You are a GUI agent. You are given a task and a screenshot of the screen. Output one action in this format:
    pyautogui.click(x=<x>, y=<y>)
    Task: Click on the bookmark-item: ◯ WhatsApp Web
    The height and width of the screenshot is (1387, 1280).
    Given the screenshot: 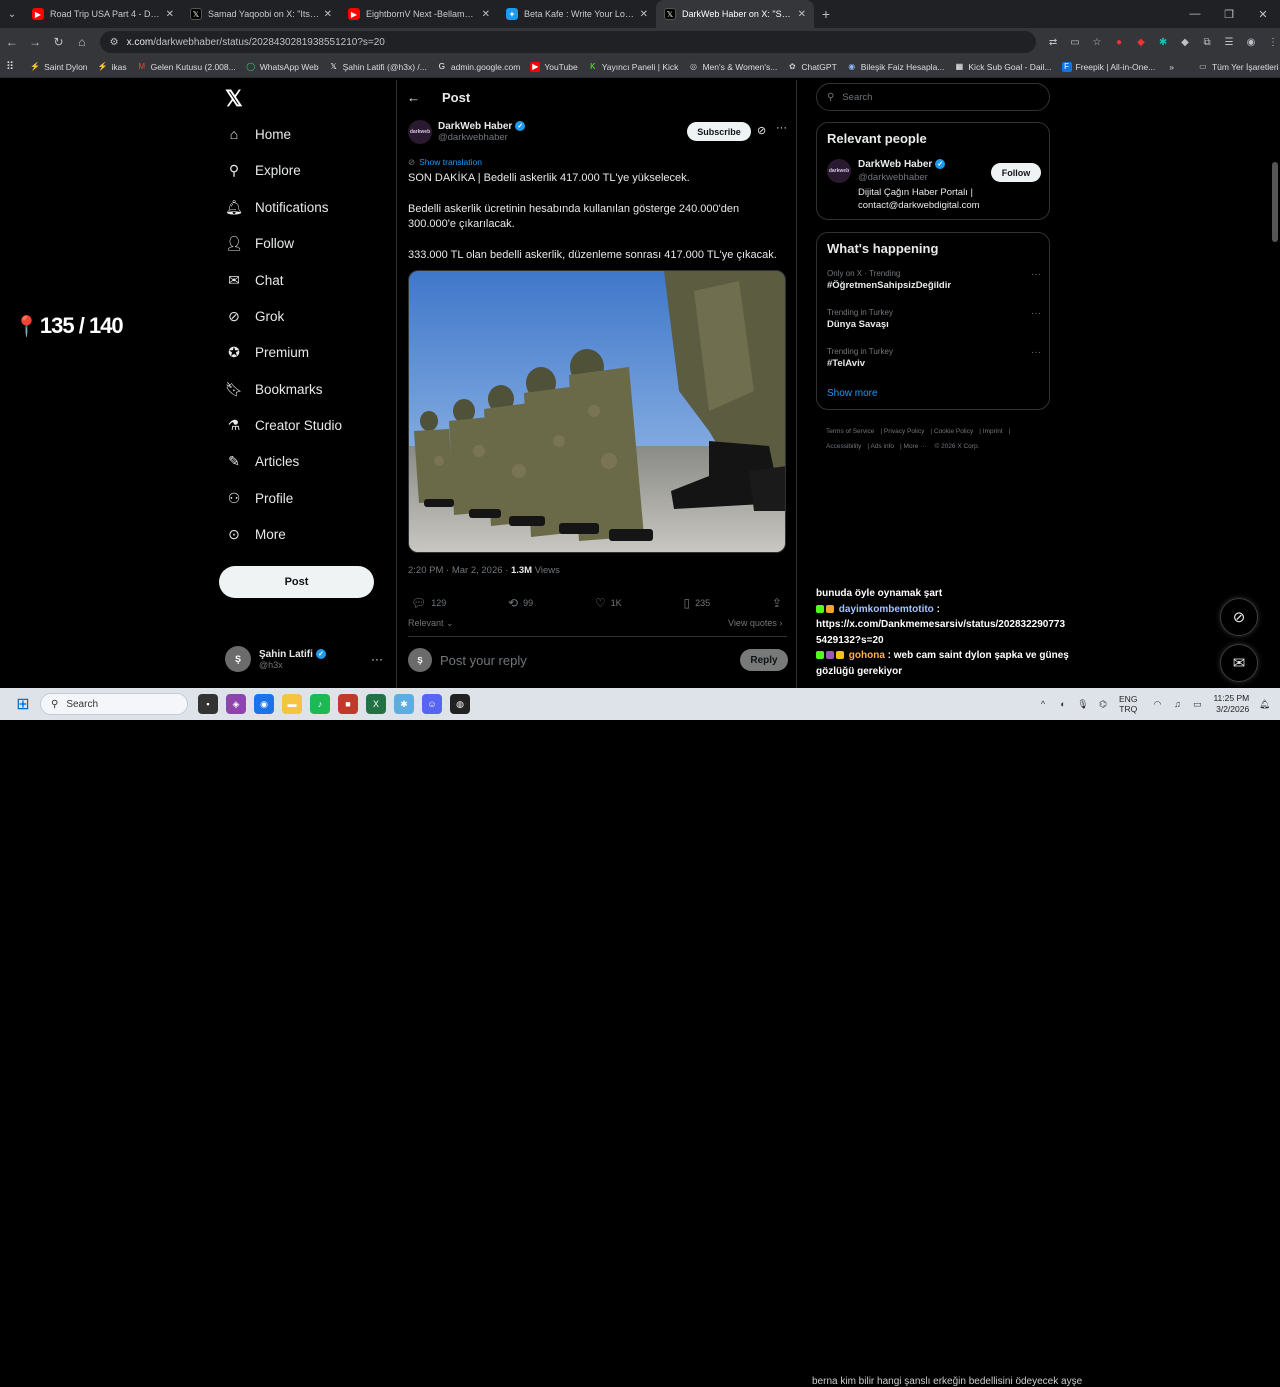 What is the action you would take?
    pyautogui.click(x=282, y=67)
    